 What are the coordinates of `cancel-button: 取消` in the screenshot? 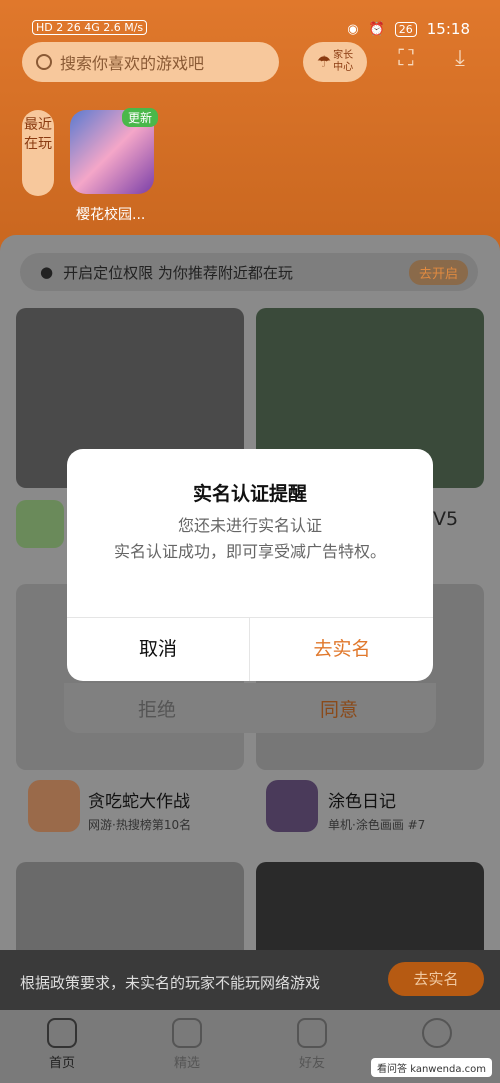 It's located at (158, 649).